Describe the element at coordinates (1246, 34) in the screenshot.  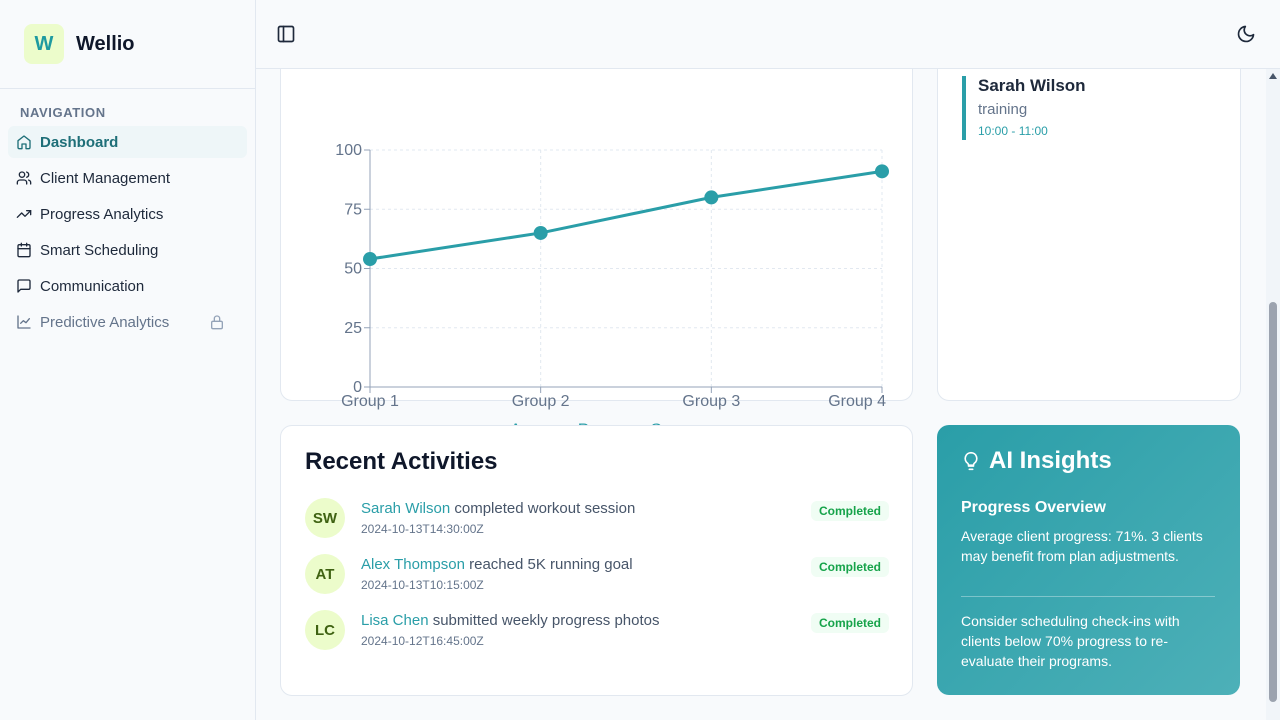
I see `moon-icon` at that location.